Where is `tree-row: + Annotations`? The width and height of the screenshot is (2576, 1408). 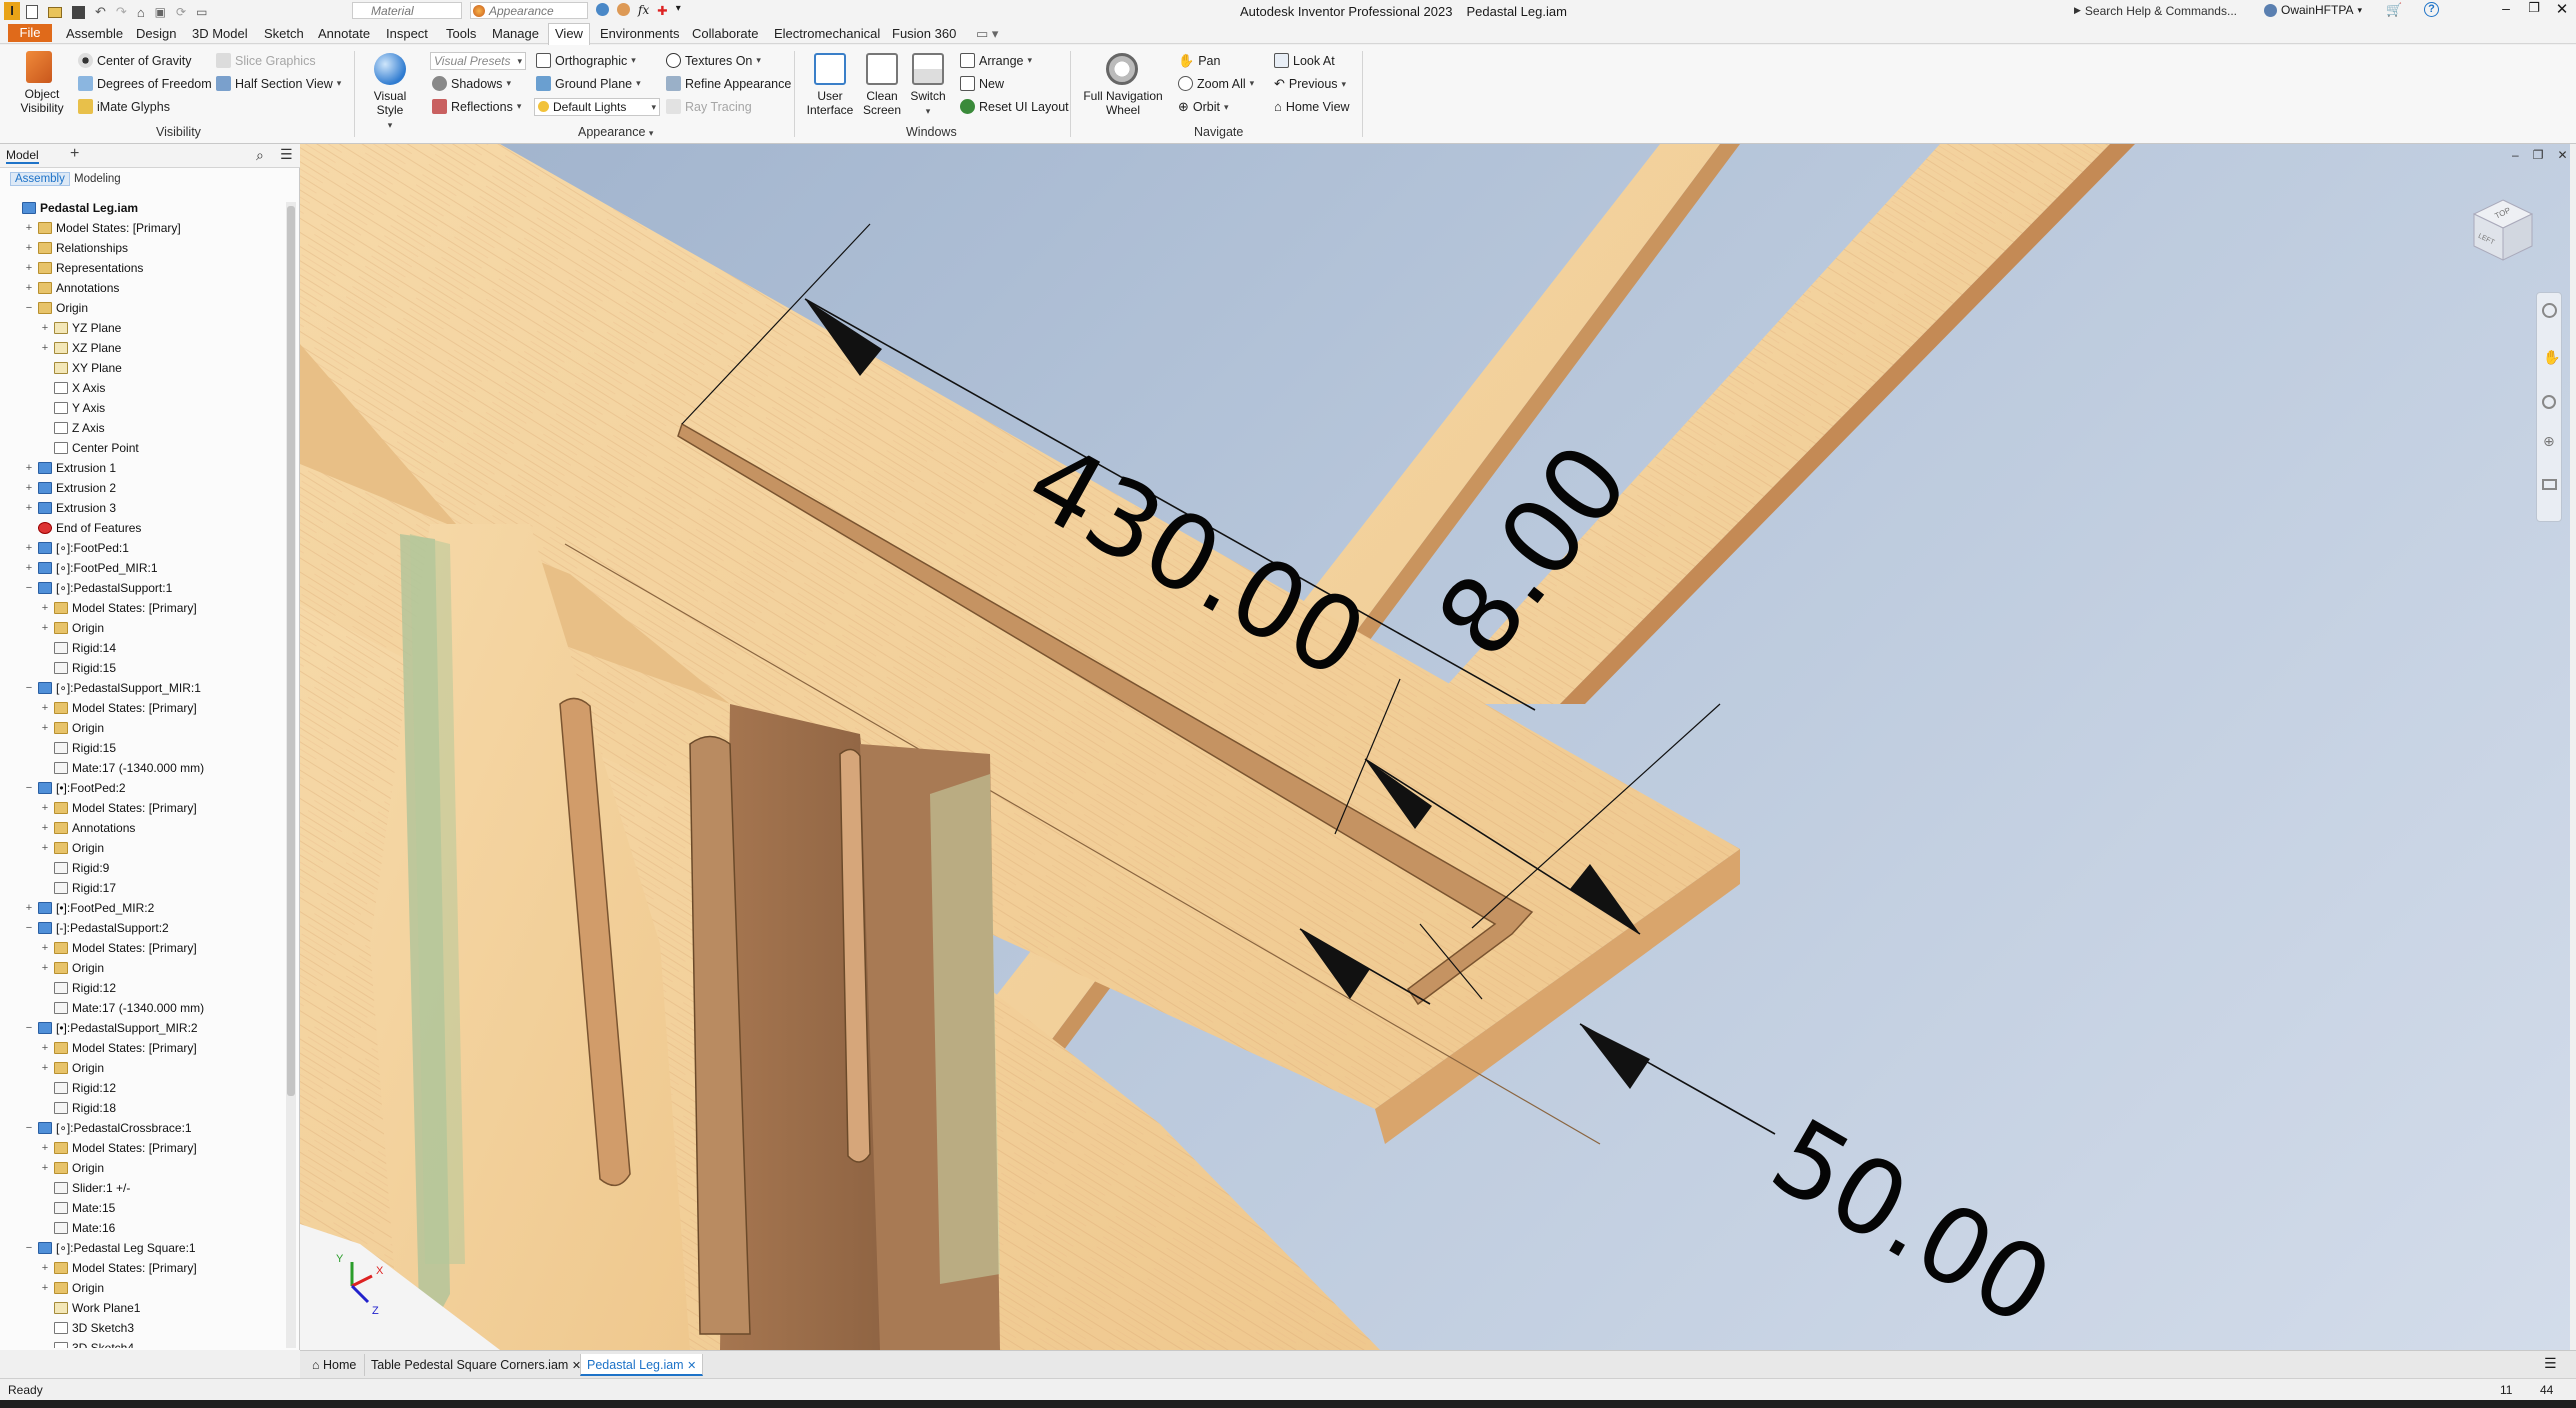
tree-row: + Annotations is located at coordinates (88, 828).